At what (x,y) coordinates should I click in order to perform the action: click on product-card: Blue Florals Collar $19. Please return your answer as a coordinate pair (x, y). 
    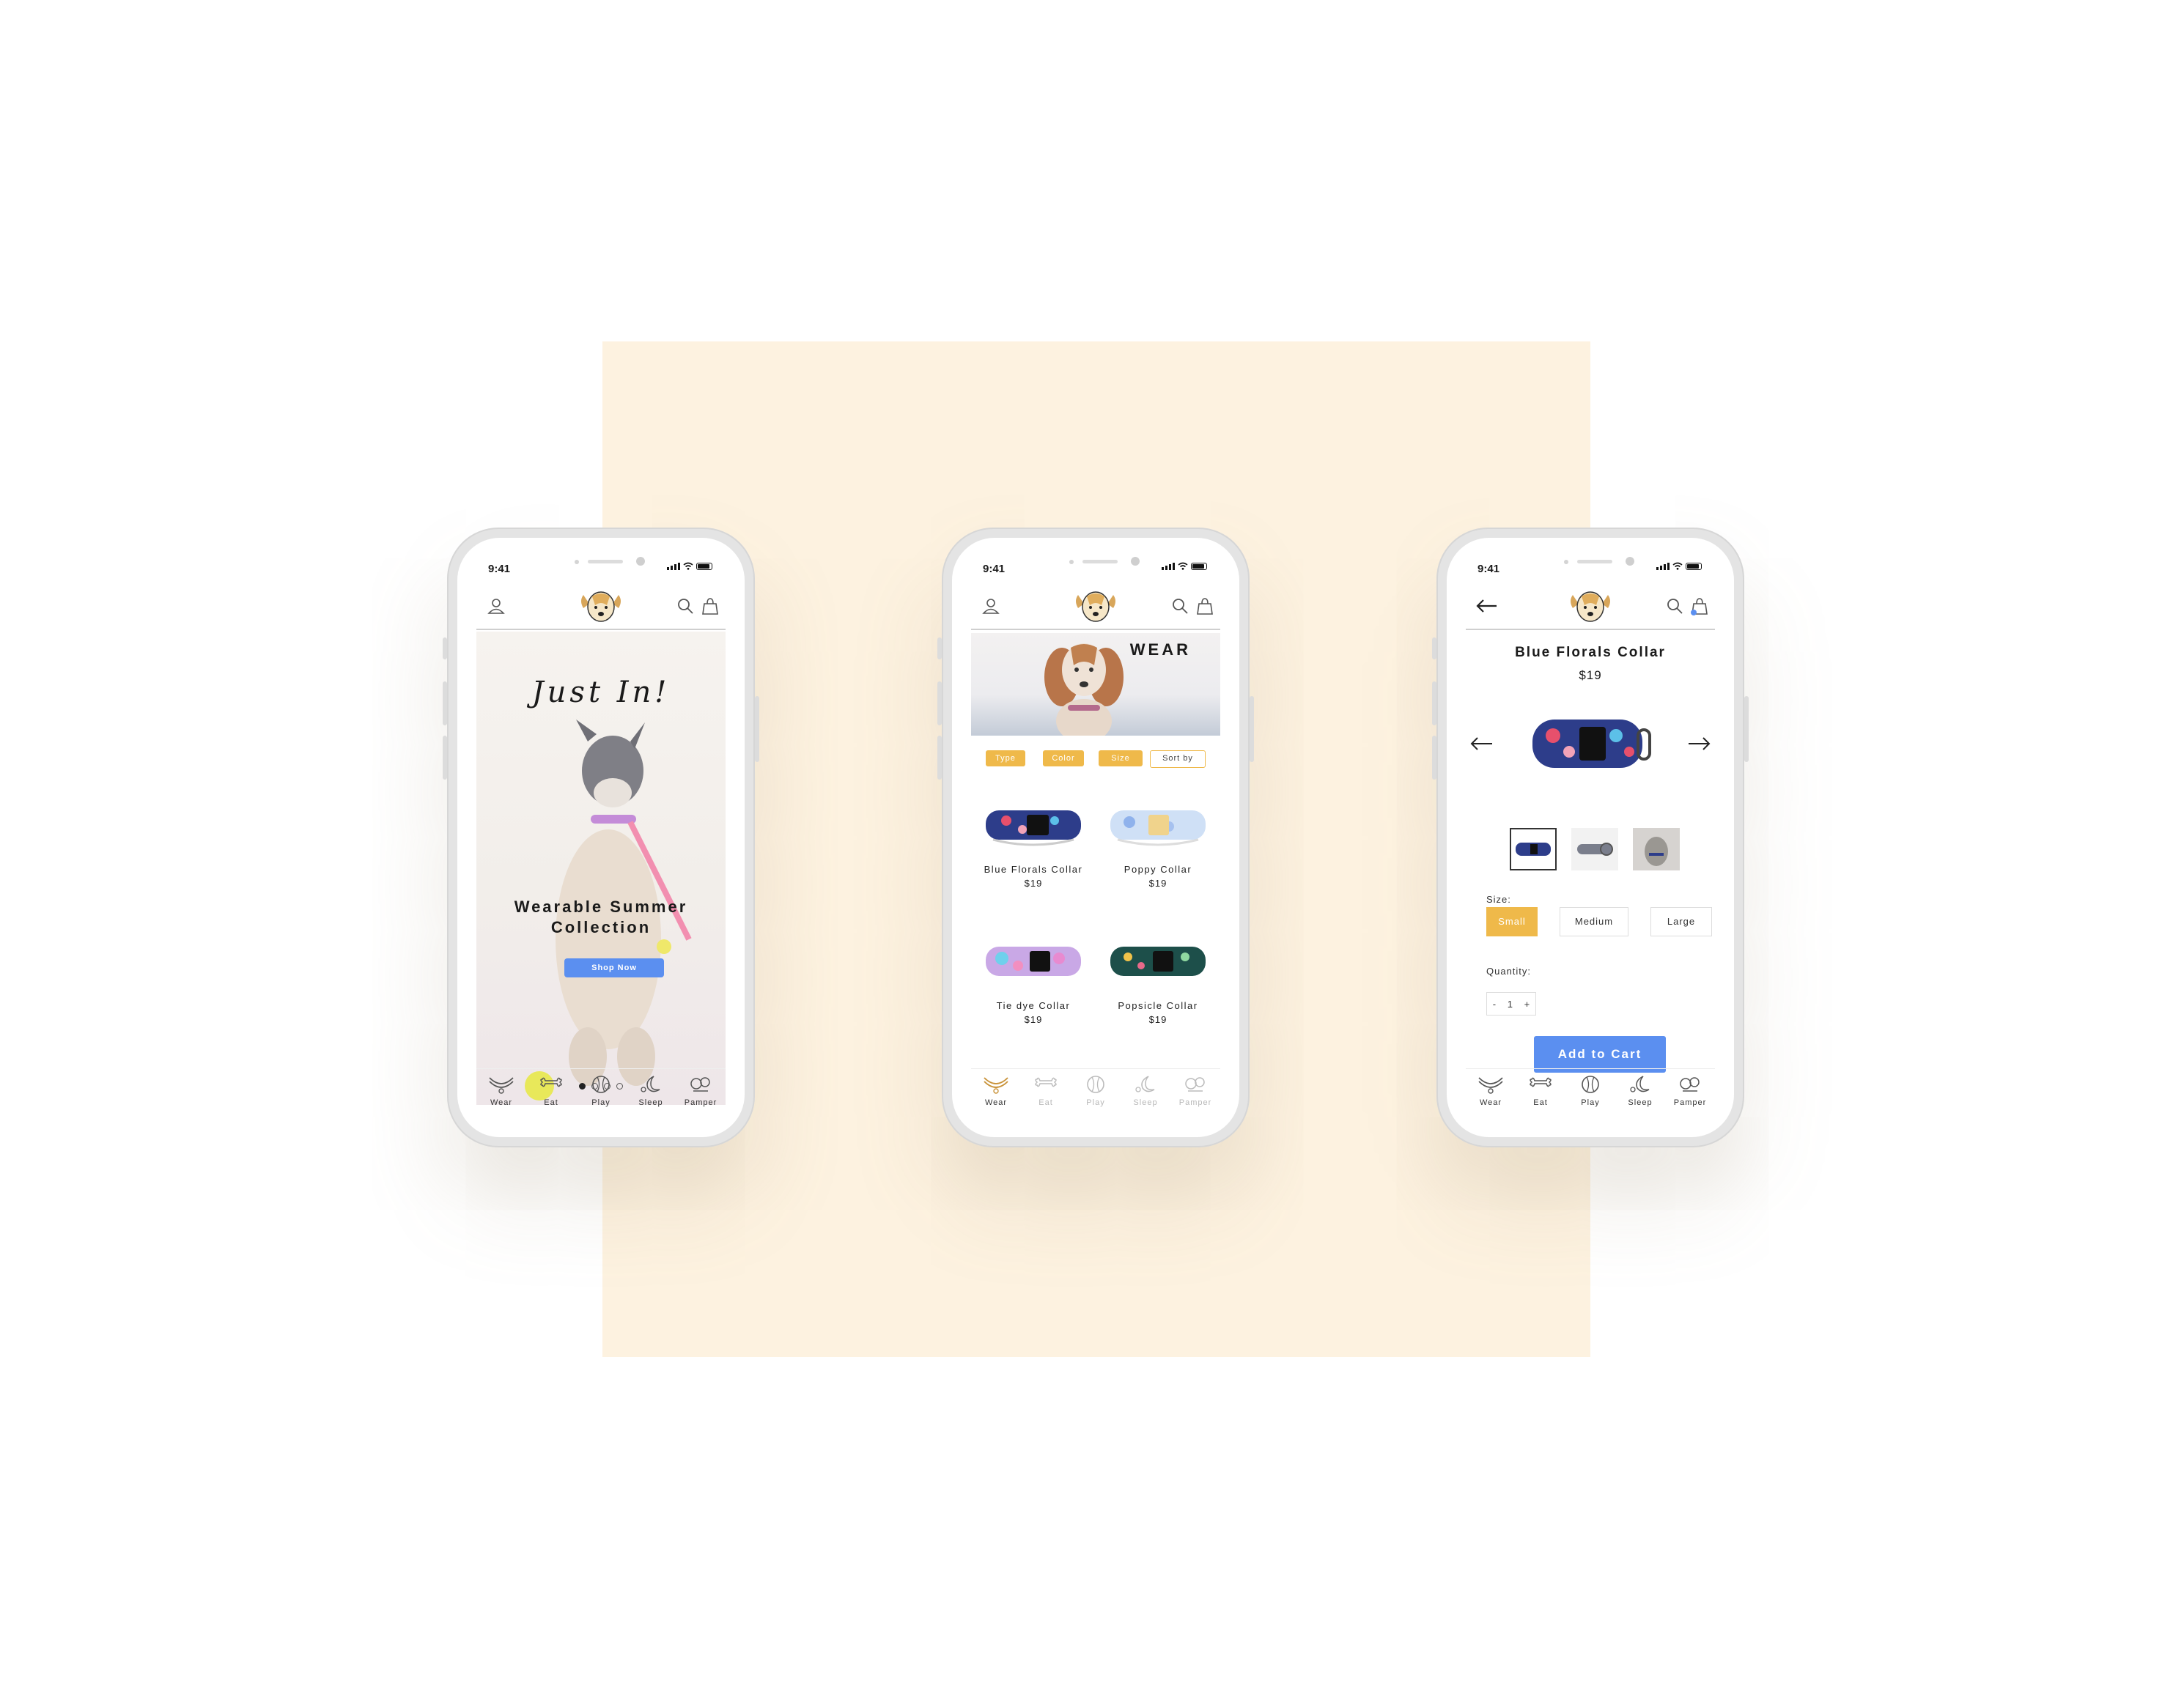
    Looking at the image, I should click on (1034, 845).